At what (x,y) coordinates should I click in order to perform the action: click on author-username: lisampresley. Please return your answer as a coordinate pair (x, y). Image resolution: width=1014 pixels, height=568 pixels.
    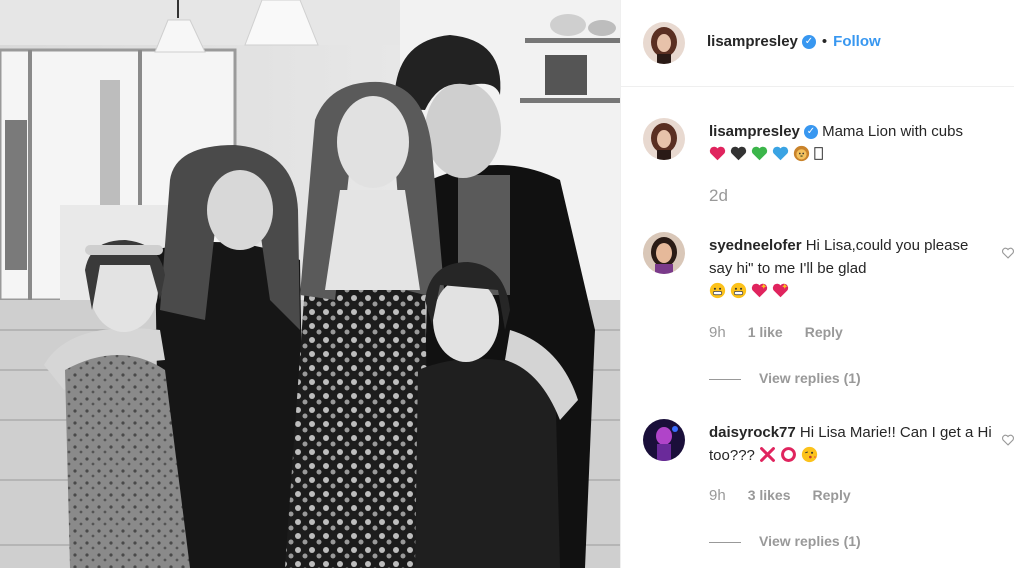
    Looking at the image, I should click on (752, 41).